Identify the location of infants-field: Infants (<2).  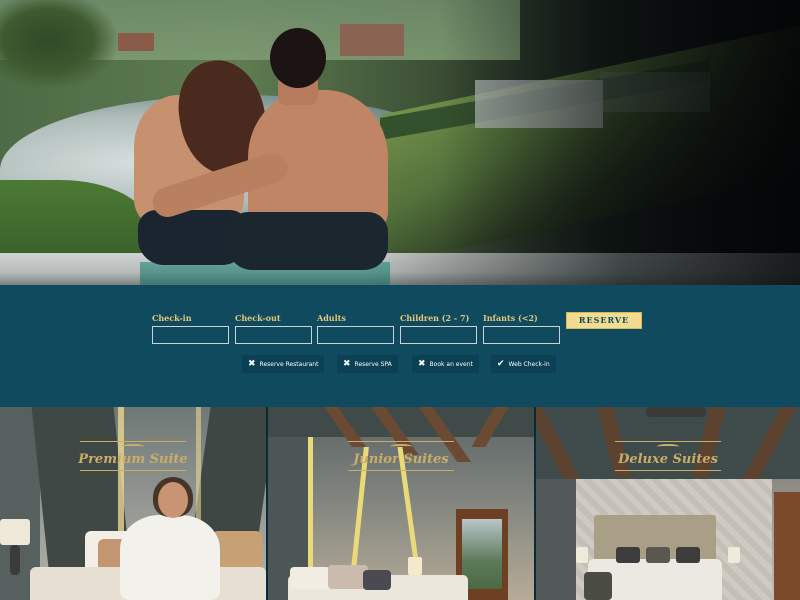
(522, 328).